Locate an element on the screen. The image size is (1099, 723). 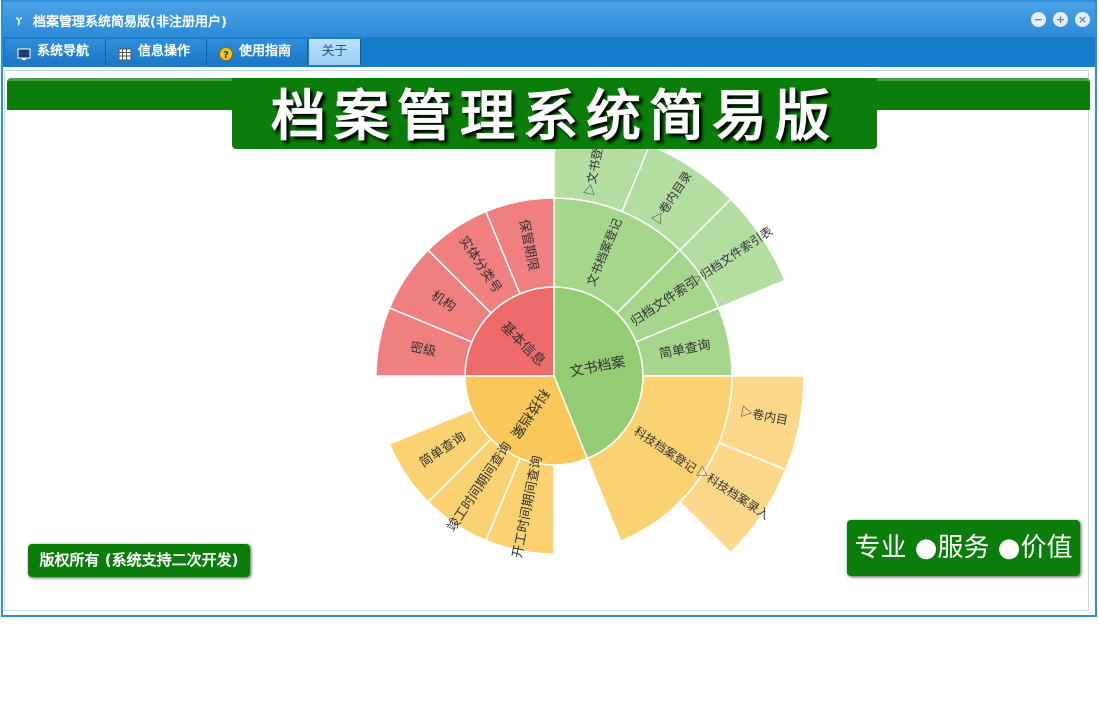
copyright-badge: 版权所有 (系统支持二次开发) is located at coordinates (139, 560).